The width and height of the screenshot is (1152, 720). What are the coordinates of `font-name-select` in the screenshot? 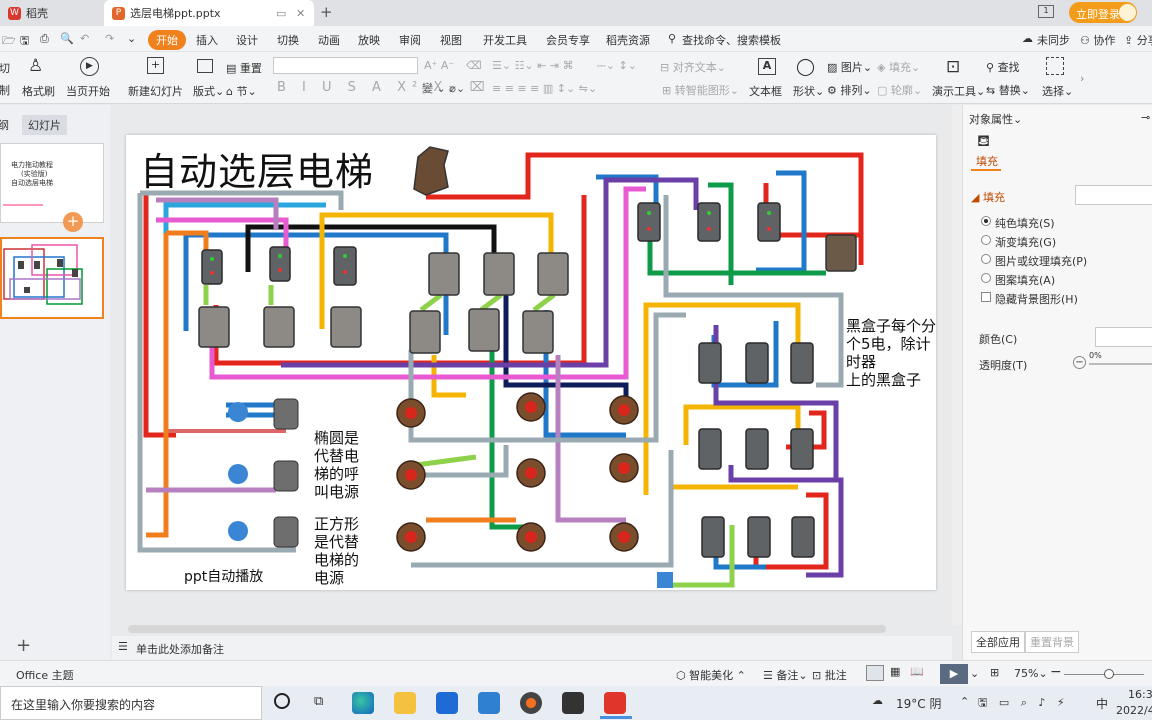 It's located at (345, 65).